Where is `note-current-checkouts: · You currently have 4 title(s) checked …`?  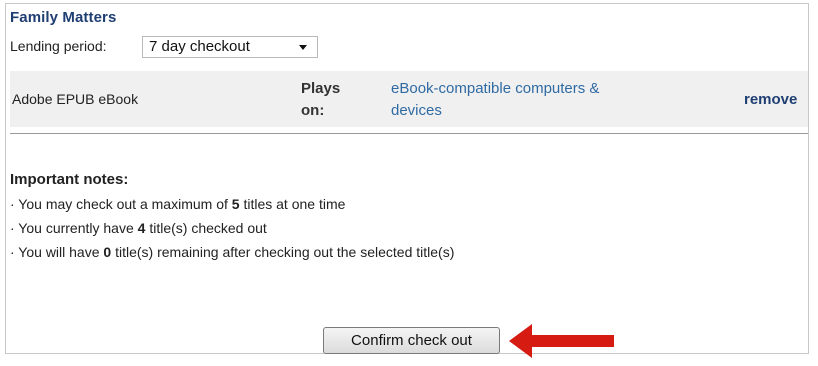
note-current-checkouts: · You currently have 4 title(s) checked … is located at coordinates (138, 228).